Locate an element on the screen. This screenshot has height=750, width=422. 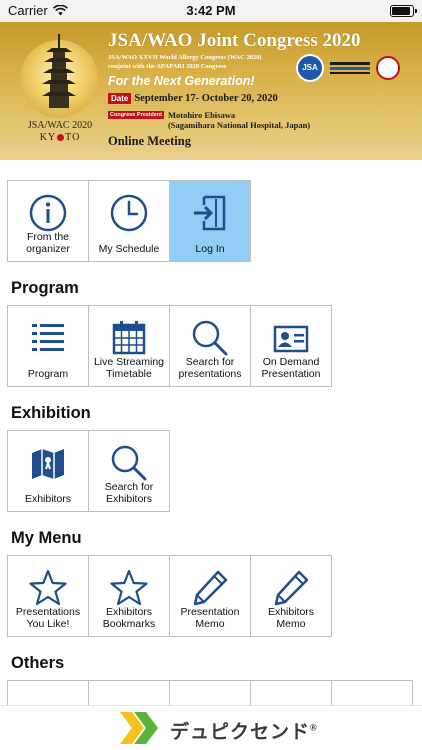
from-organizer-tile: From the organizer is located at coordinates (48, 221).